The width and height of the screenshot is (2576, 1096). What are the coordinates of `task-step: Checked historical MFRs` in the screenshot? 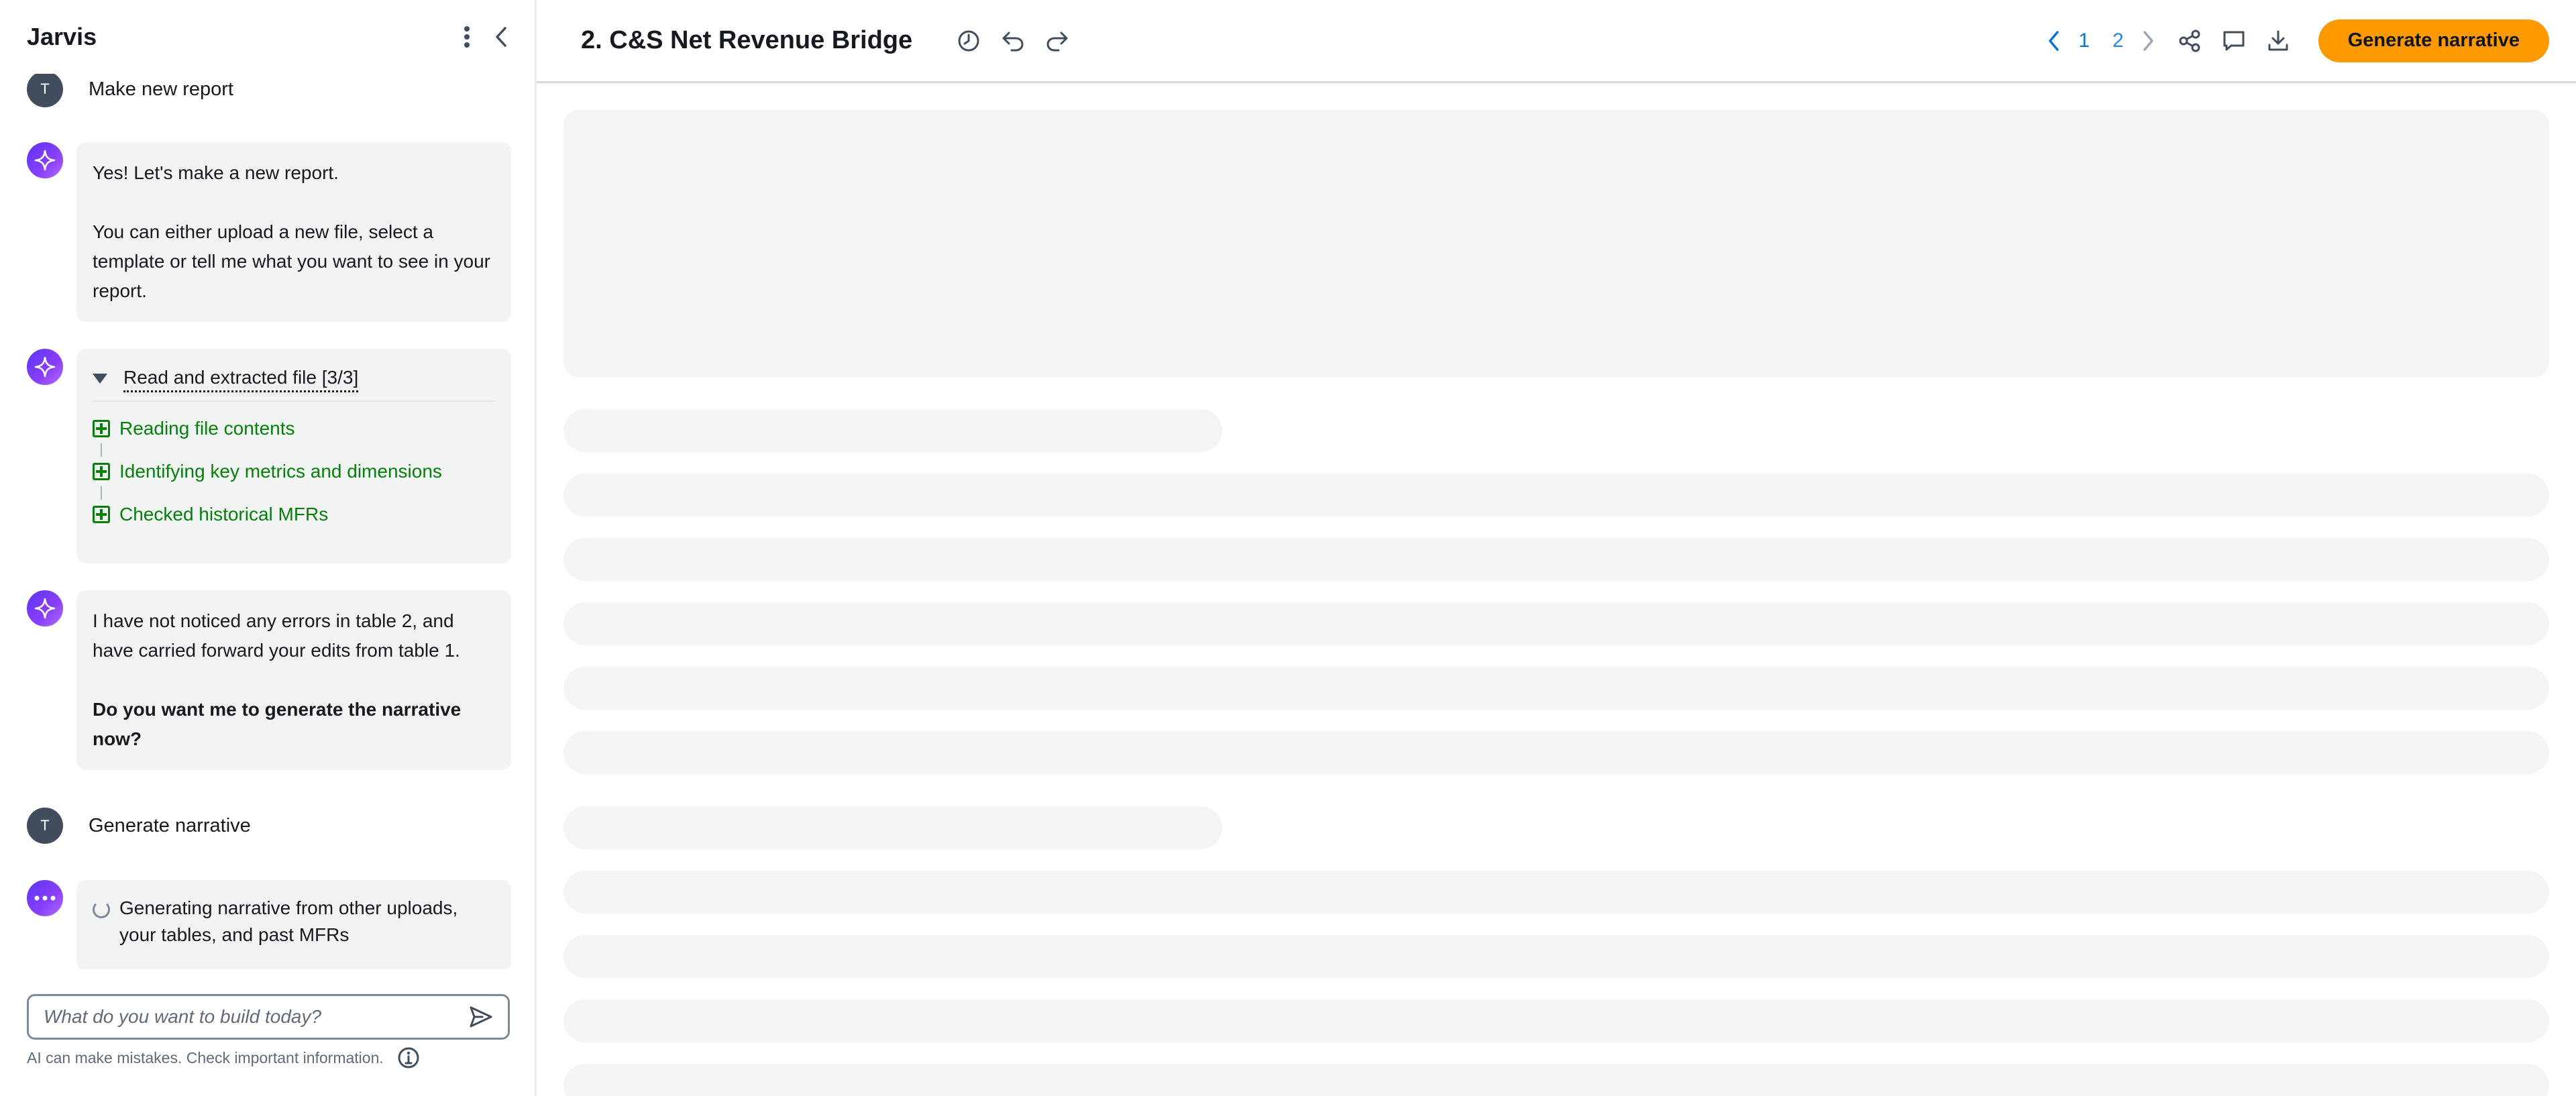 It's located at (294, 514).